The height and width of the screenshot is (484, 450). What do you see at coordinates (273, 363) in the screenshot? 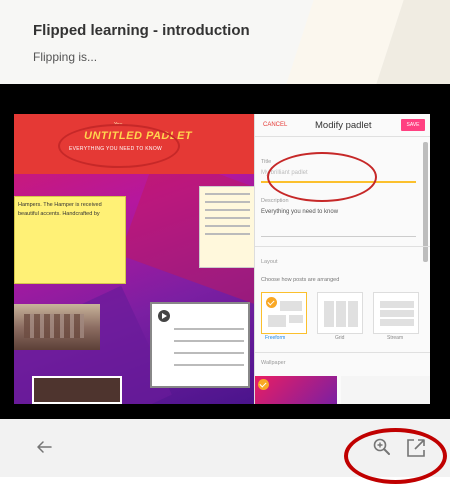
I see `wallpaper-label: Wallpaper` at bounding box center [273, 363].